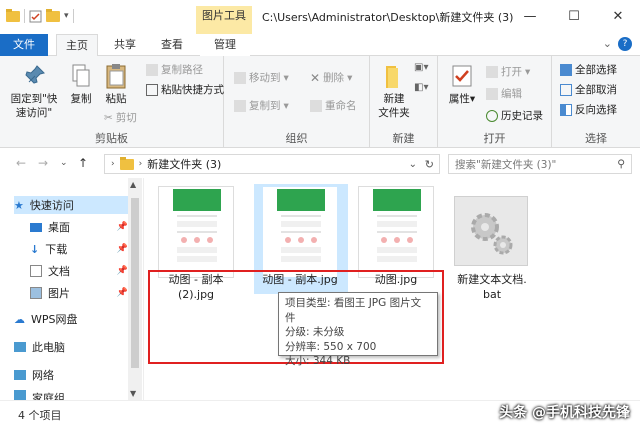 This screenshot has width=640, height=430. I want to click on ribbon-tabs: 文件 主页 共享 查看 管理 ⌄ ?, so click(320, 45).